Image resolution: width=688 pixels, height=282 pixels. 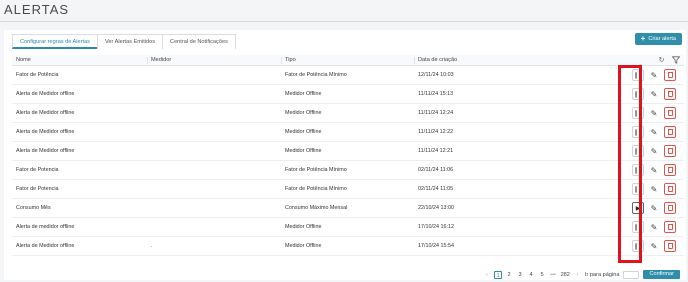 What do you see at coordinates (436, 75) in the screenshot?
I see `cell-data-criacao: 12/11/24 10:03` at bounding box center [436, 75].